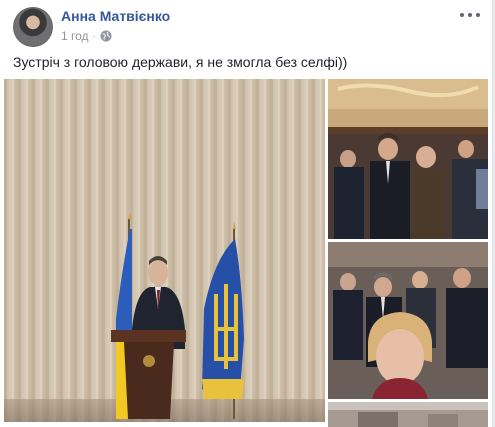 This screenshot has height=427, width=495. What do you see at coordinates (408, 414) in the screenshot?
I see `photo-partial` at bounding box center [408, 414].